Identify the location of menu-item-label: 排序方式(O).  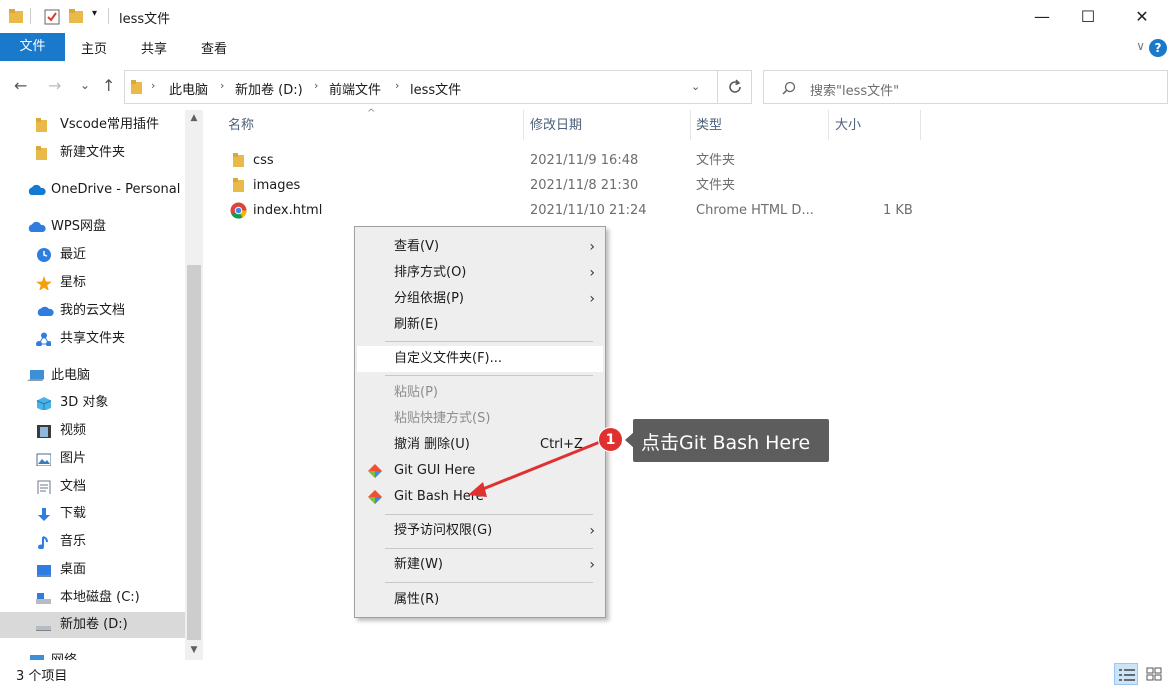
(430, 272).